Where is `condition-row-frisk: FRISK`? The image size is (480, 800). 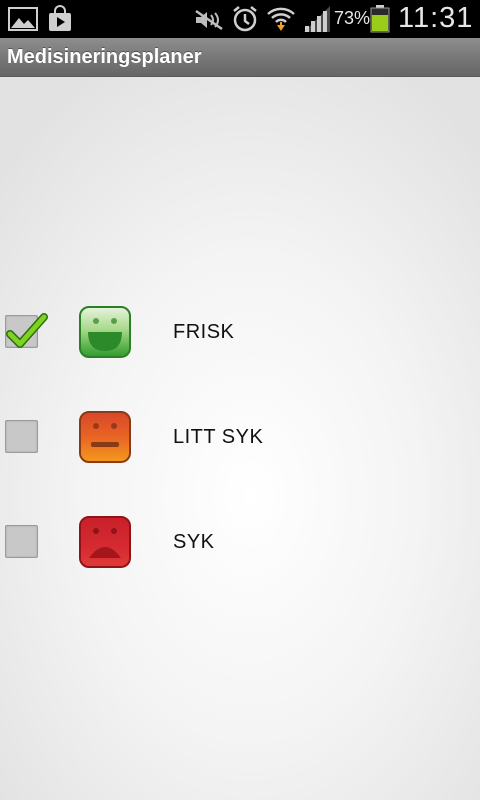
condition-row-frisk: FRISK is located at coordinates (240, 332).